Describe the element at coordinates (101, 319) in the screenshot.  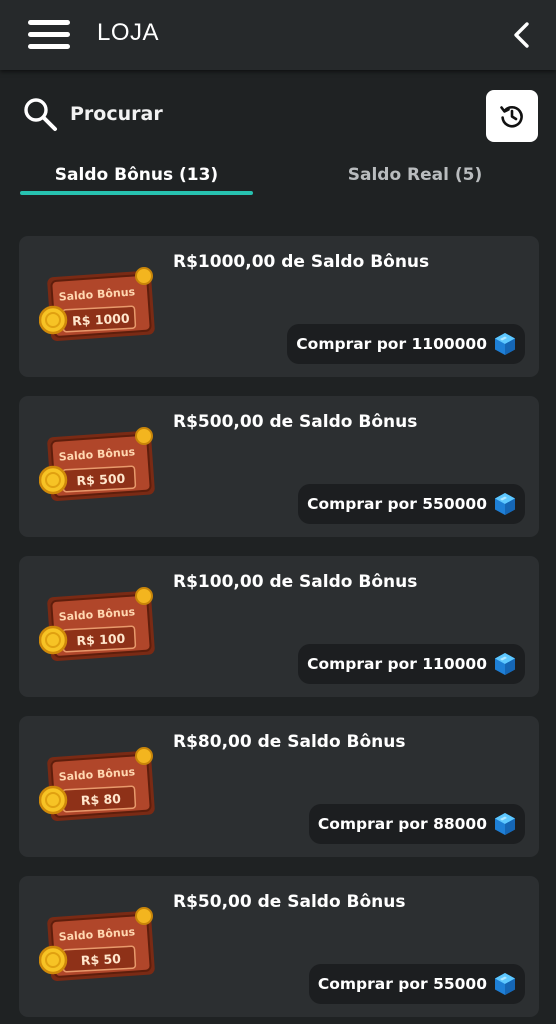
I see `svg-text: R$ 1000` at that location.